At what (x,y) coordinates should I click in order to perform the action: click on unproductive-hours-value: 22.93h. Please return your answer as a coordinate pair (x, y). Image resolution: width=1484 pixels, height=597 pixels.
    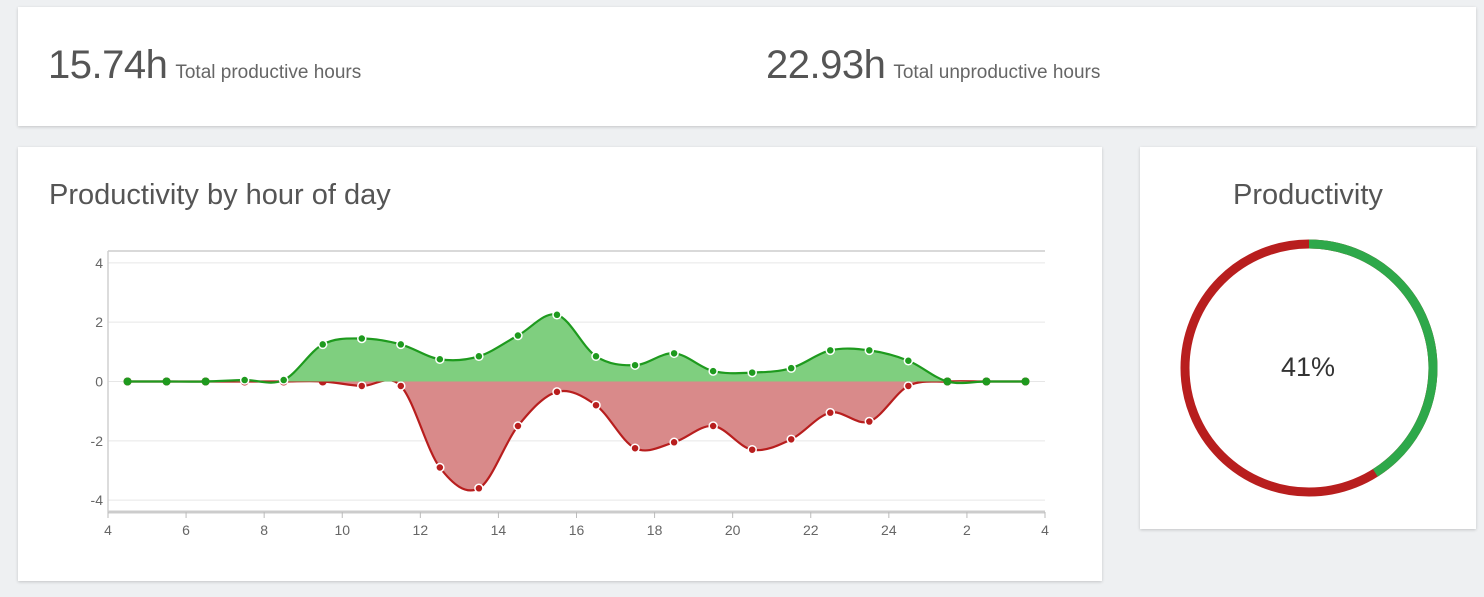
    Looking at the image, I should click on (826, 65).